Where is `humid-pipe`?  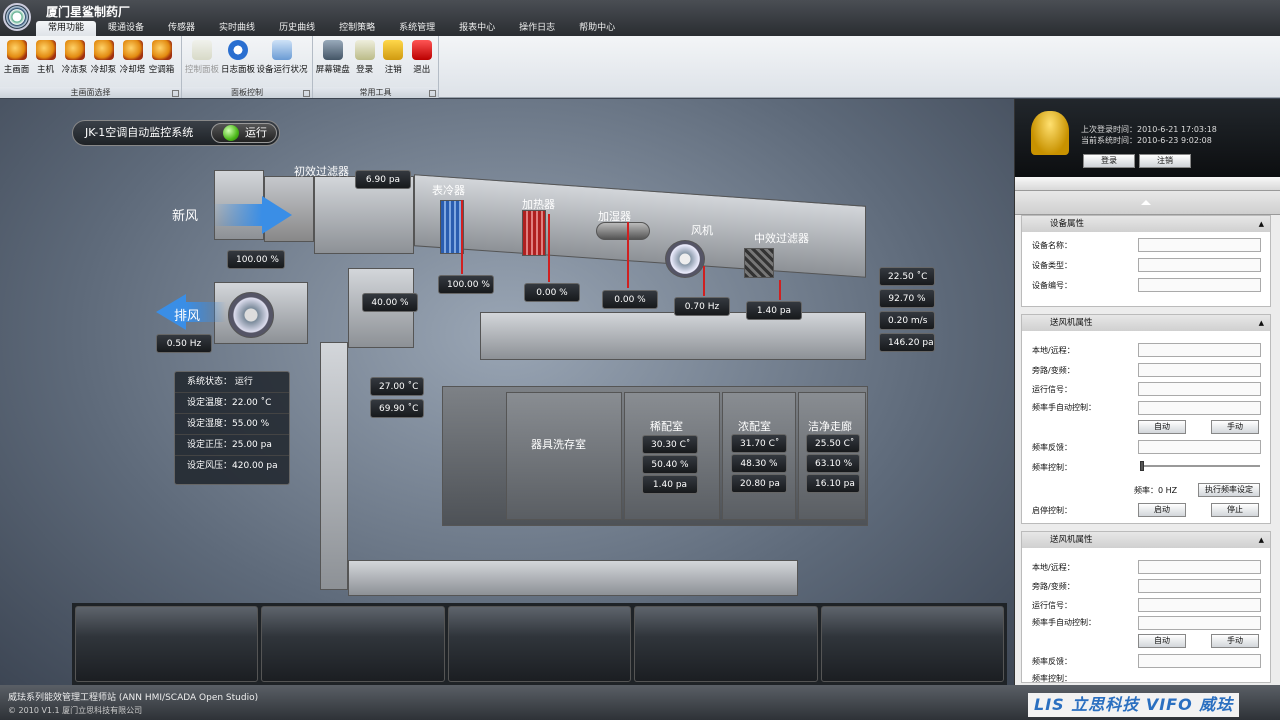
humid-pipe is located at coordinates (628, 255).